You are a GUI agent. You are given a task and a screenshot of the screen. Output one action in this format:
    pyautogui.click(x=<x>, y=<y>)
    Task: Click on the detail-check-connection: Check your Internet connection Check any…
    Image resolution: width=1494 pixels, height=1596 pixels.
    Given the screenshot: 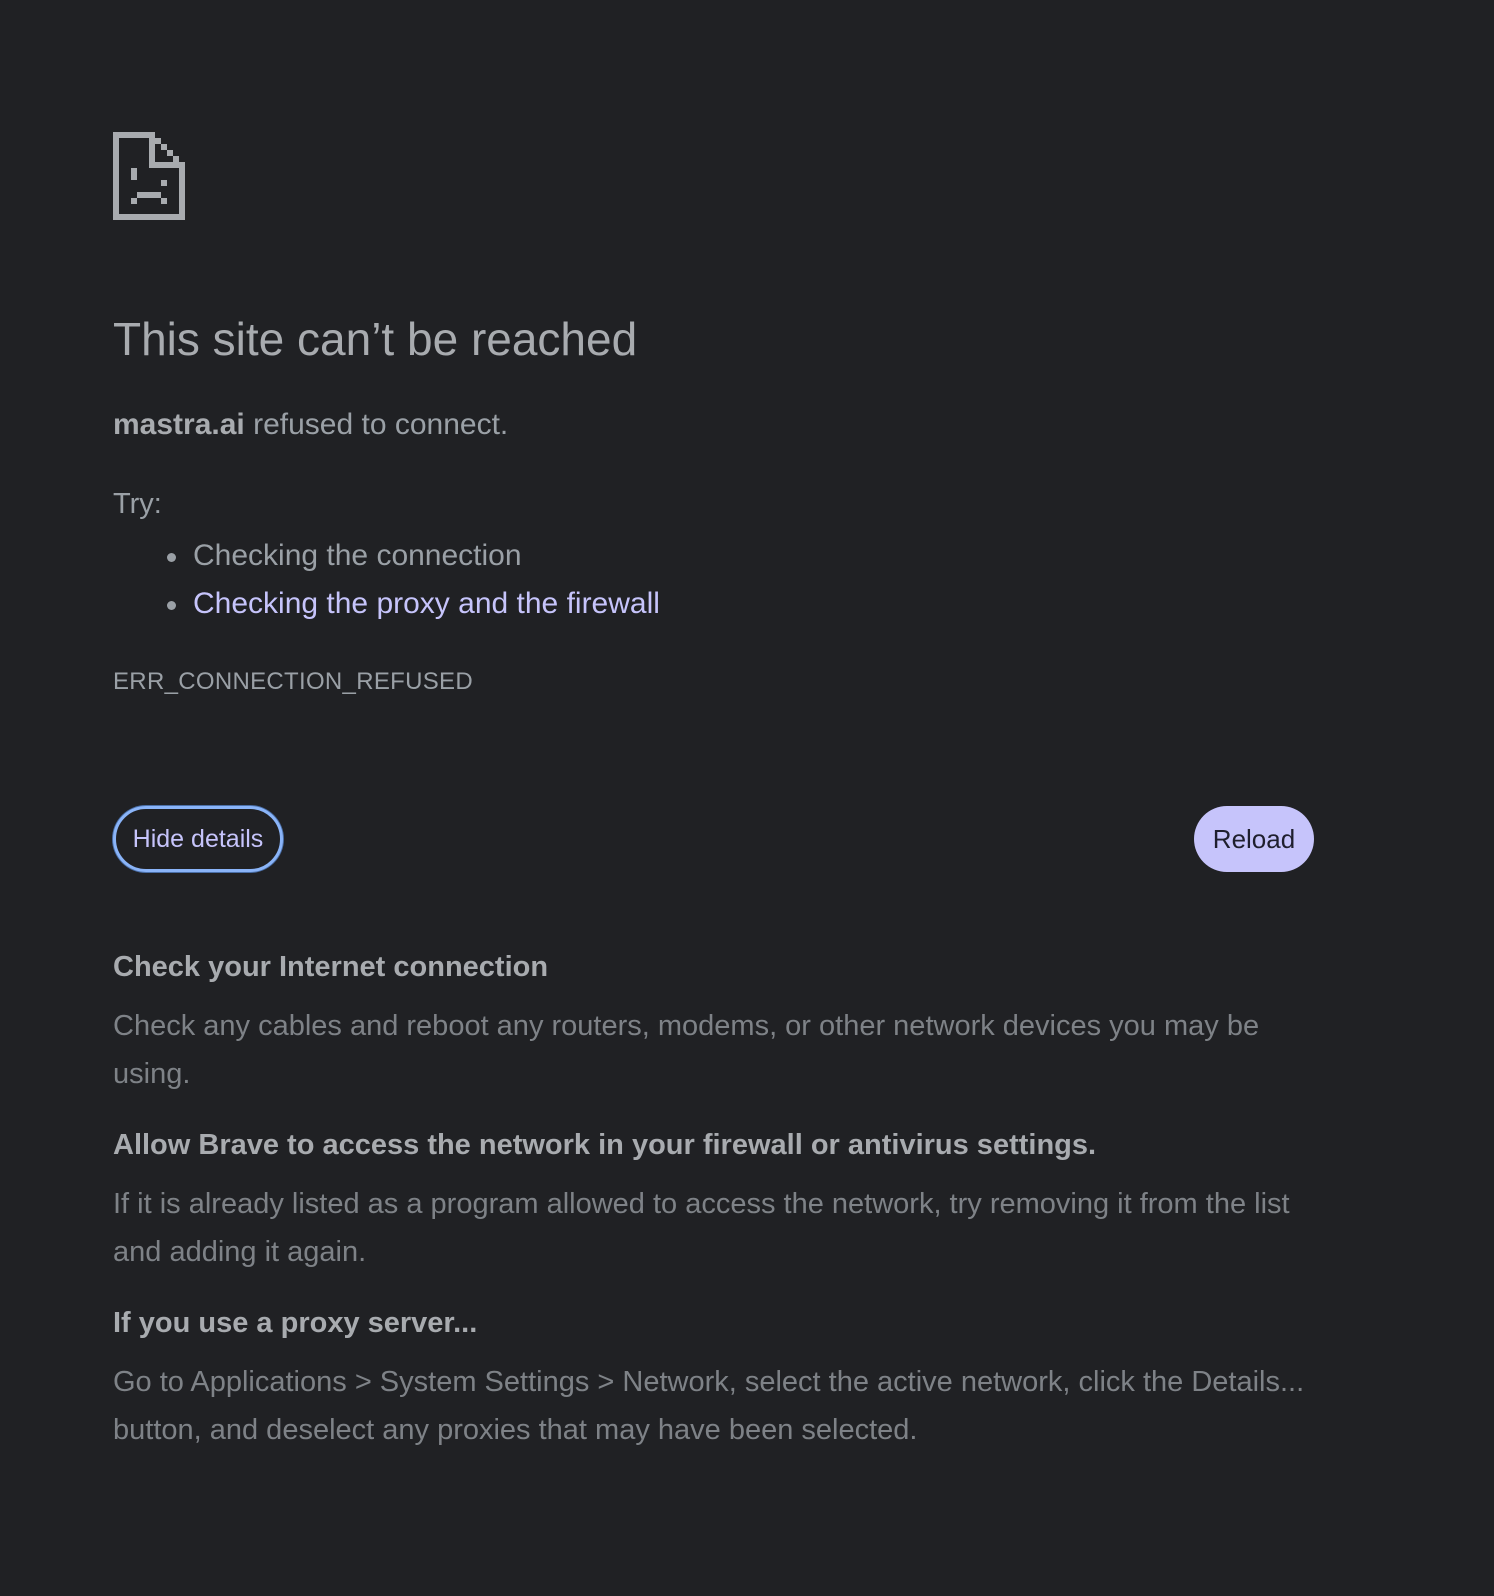 What is the action you would take?
    pyautogui.click(x=713, y=1024)
    